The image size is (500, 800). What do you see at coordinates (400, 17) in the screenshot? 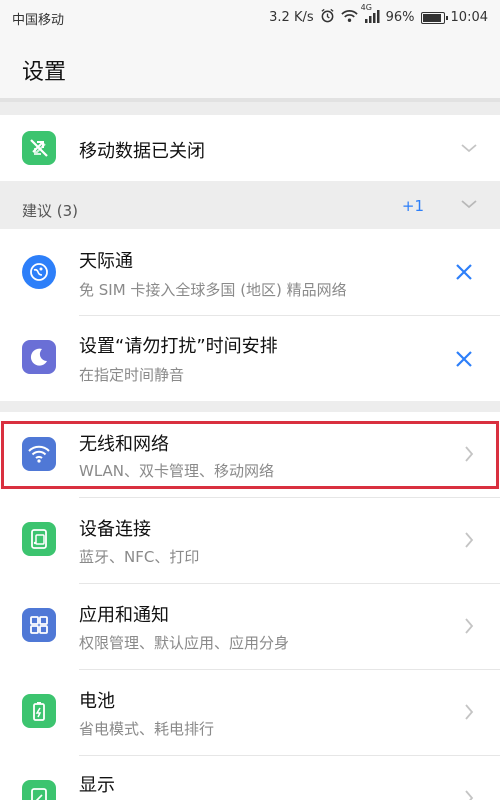
I see `battery-percent: 96%` at bounding box center [400, 17].